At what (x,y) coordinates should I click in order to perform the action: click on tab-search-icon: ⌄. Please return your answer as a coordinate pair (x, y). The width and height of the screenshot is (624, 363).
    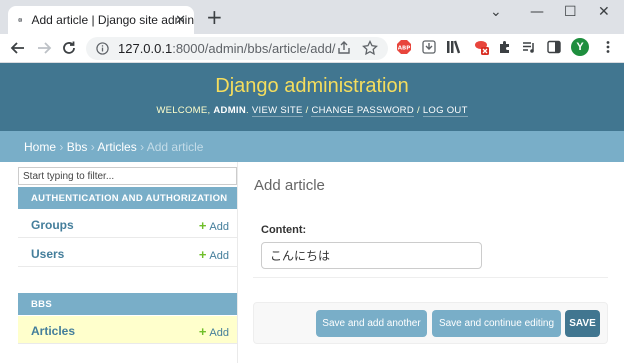
    Looking at the image, I should click on (496, 12).